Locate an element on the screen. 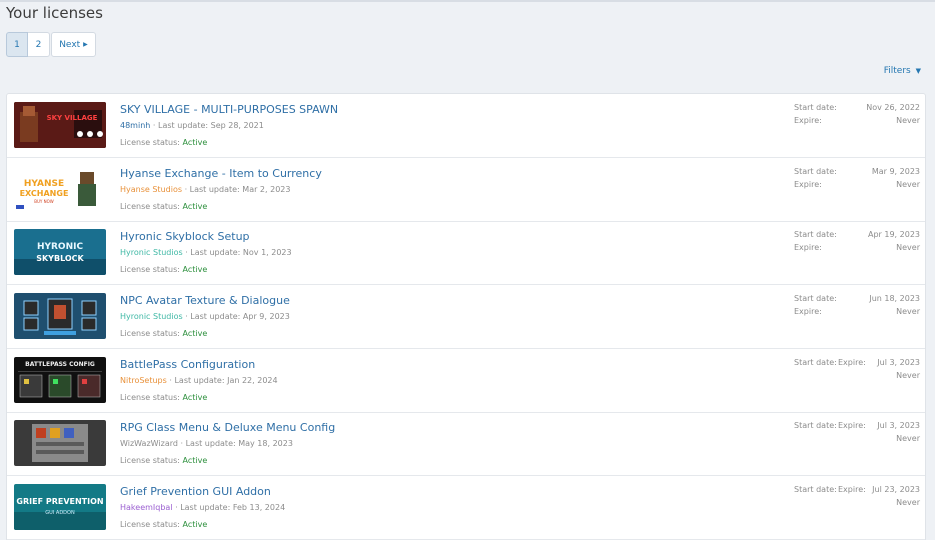  resource-title-link: BattlePass Configuration is located at coordinates (187, 364).